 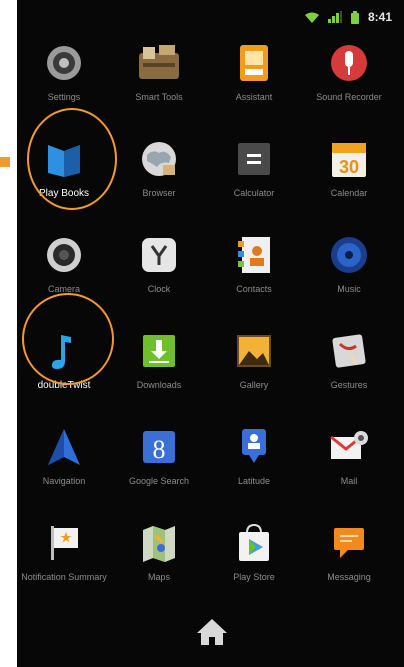 I want to click on app-maps: Maps, so click(x=159, y=564).